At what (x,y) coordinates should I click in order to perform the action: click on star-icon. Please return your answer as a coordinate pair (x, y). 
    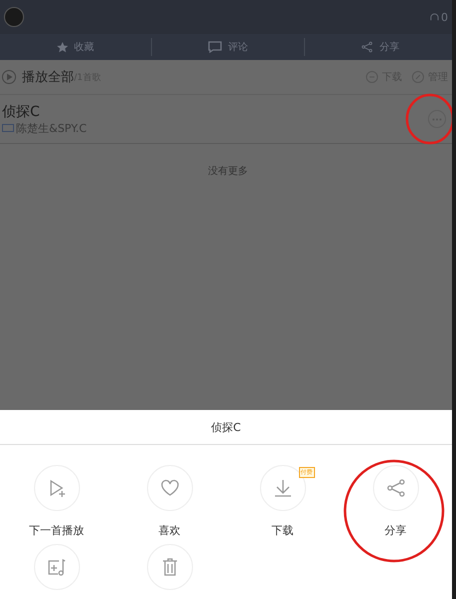
    Looking at the image, I should click on (62, 47).